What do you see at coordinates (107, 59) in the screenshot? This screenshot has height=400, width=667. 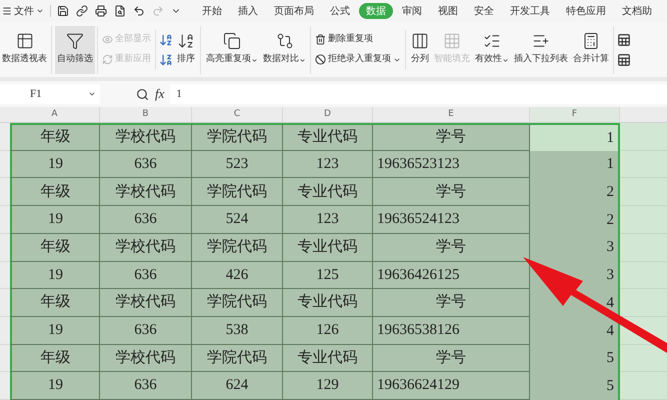 I see `refresh-icon` at bounding box center [107, 59].